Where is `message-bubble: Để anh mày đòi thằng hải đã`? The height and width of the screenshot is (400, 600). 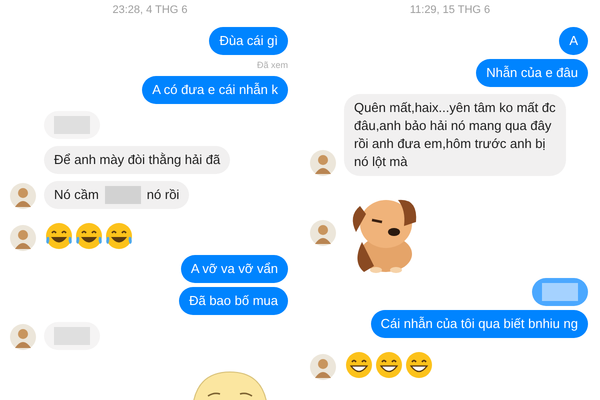
message-bubble: Để anh mày đòi thằng hải đã is located at coordinates (137, 160).